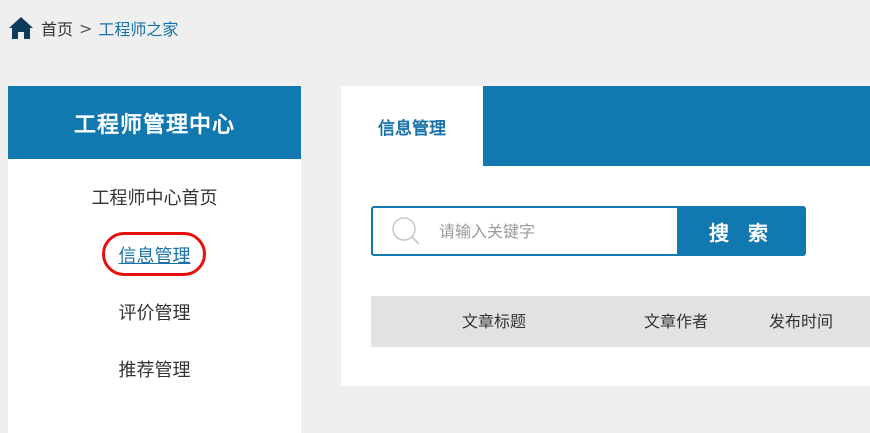 Image resolution: width=870 pixels, height=433 pixels. What do you see at coordinates (21, 28) in the screenshot?
I see `home-icon` at bounding box center [21, 28].